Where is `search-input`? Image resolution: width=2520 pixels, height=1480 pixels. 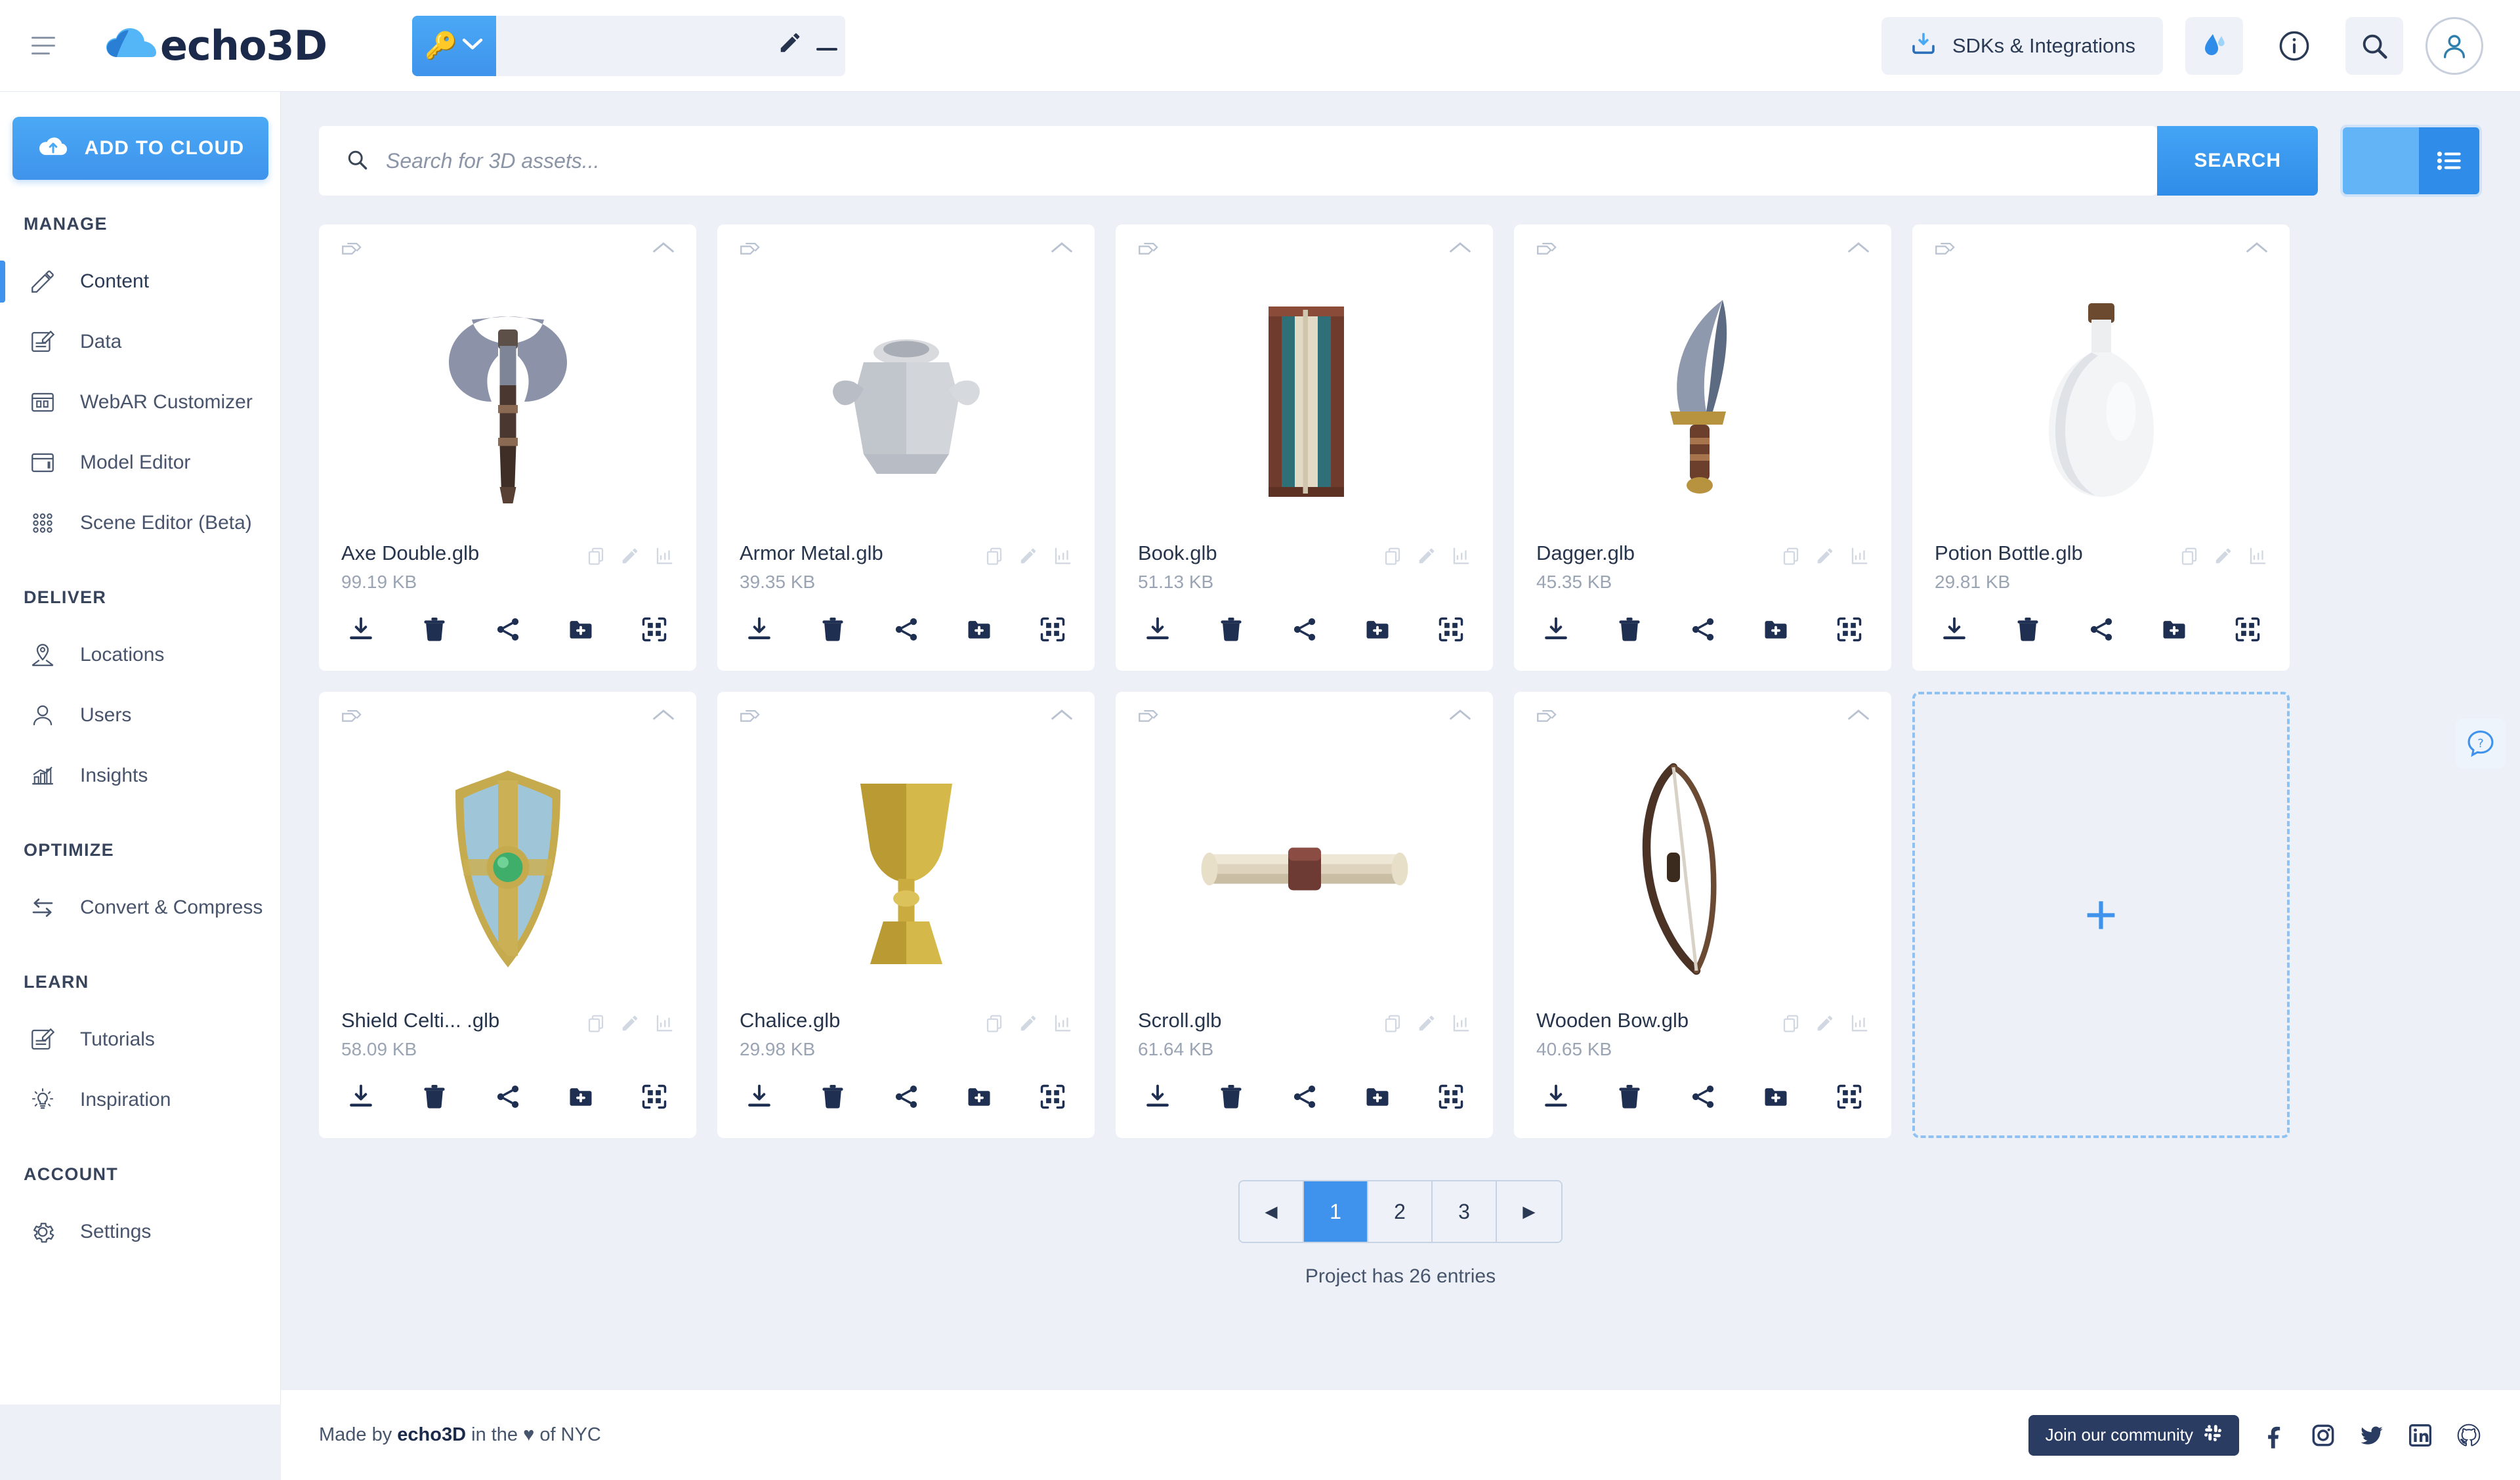 search-input is located at coordinates (1272, 161).